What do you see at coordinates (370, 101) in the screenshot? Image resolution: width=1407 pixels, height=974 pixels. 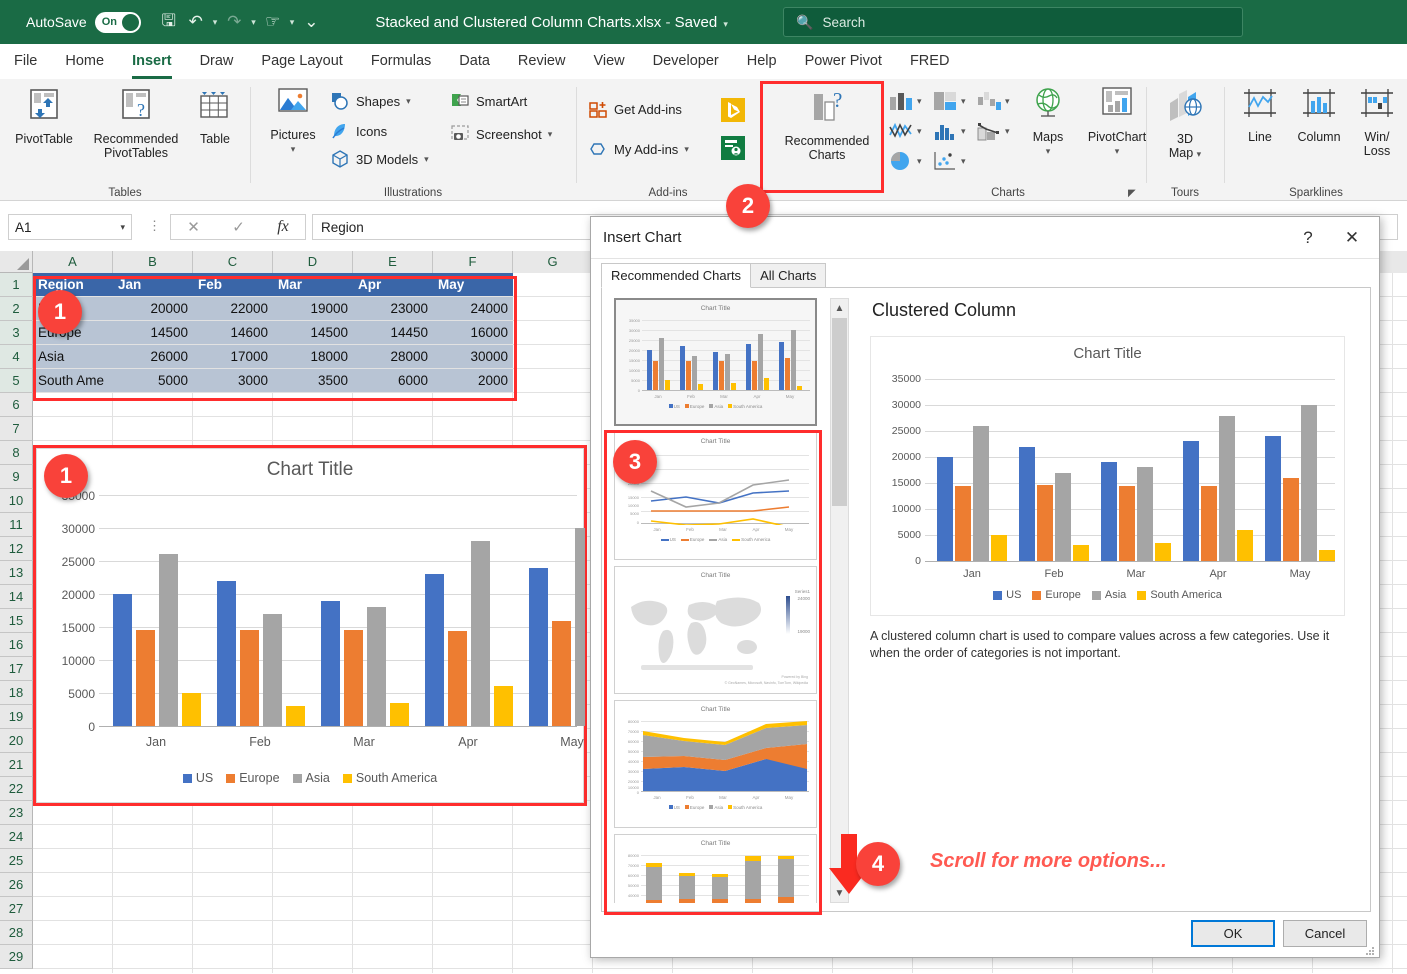 I see `shapes-button: Shapes ▾` at bounding box center [370, 101].